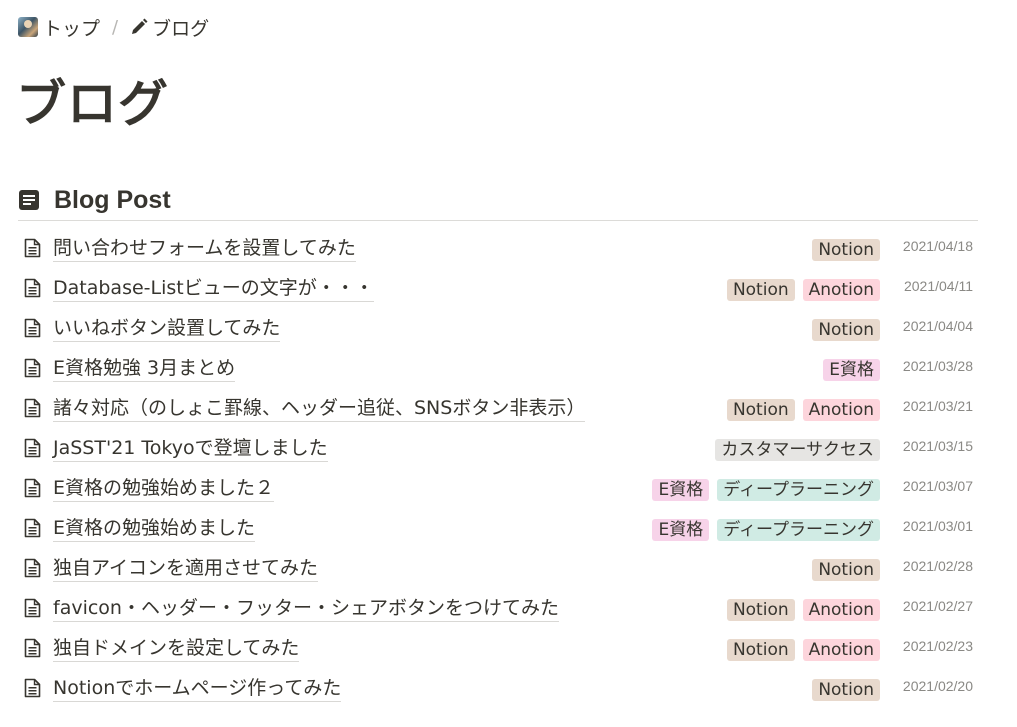  Describe the element at coordinates (937, 326) in the screenshot. I see `post-date: 2021/04/04` at that location.